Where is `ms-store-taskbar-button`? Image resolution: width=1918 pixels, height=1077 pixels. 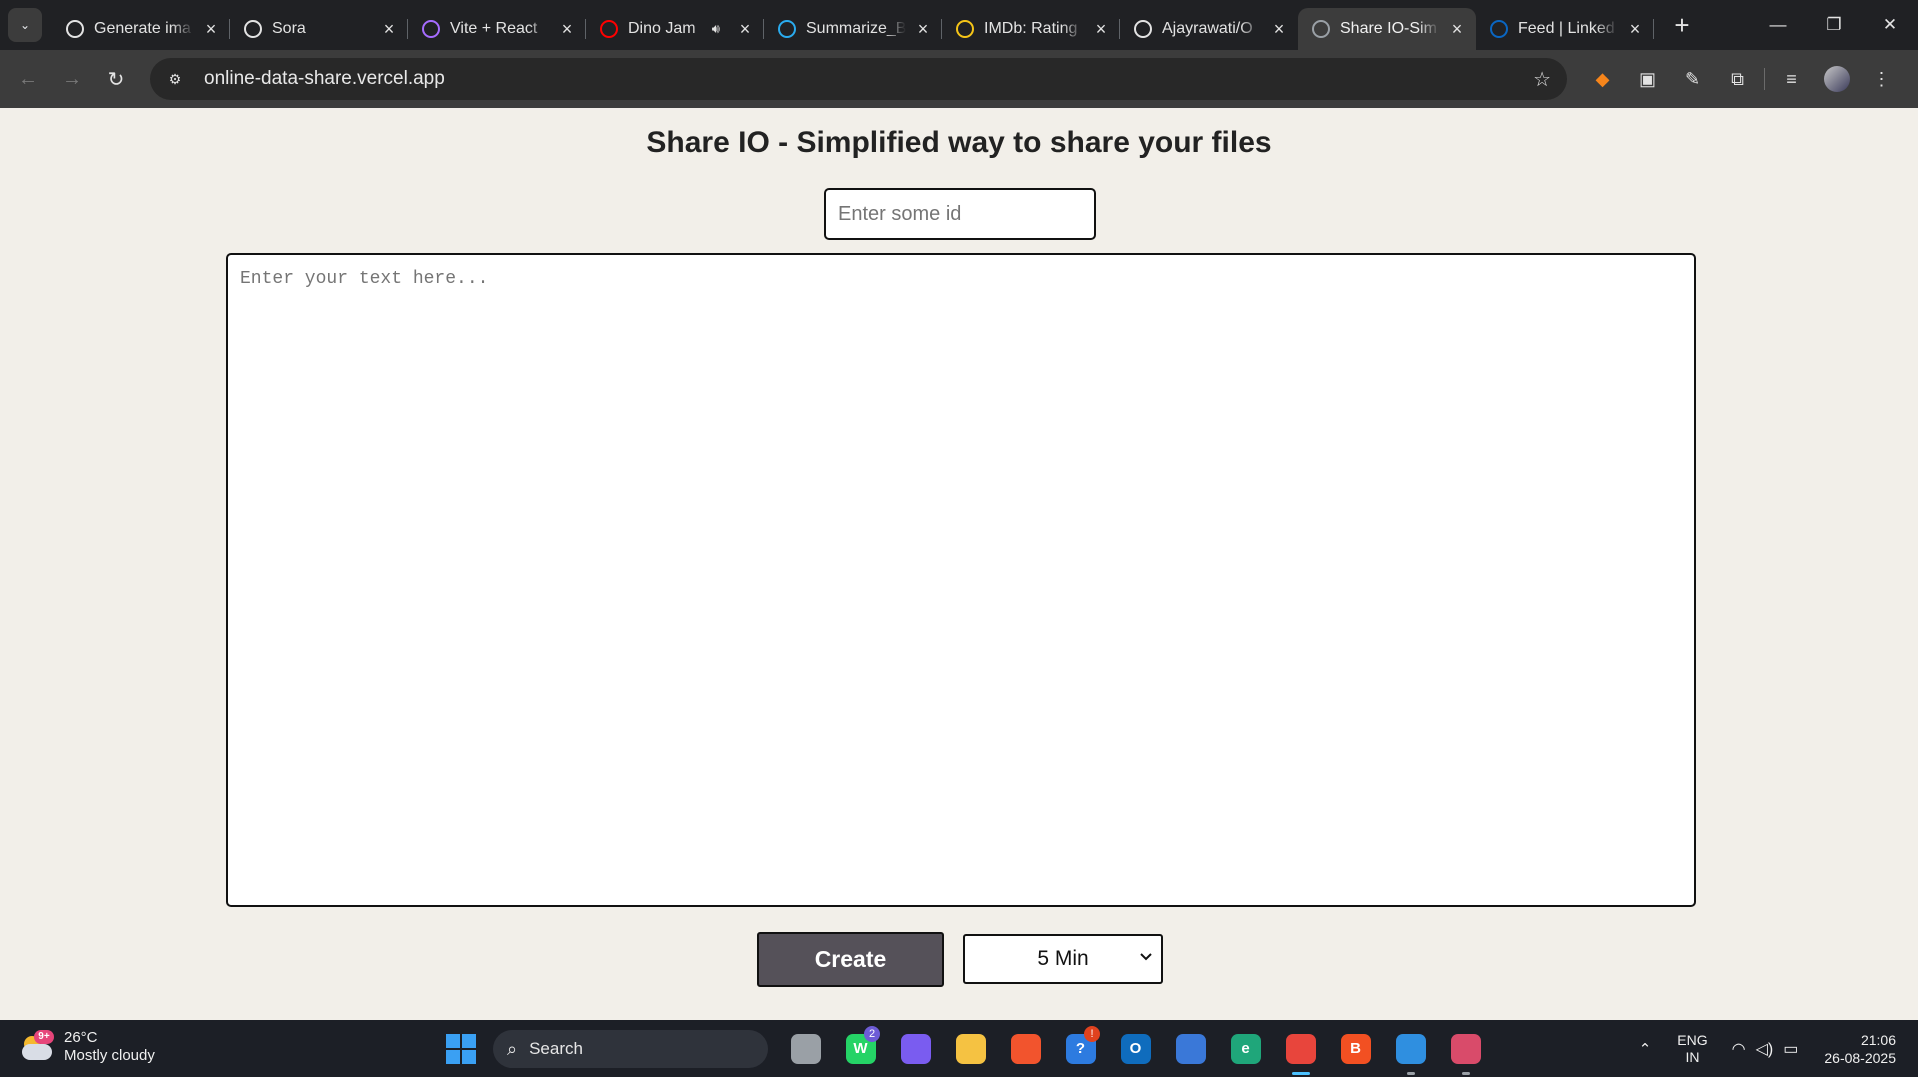 ms-store-taskbar-button is located at coordinates (1190, 1048).